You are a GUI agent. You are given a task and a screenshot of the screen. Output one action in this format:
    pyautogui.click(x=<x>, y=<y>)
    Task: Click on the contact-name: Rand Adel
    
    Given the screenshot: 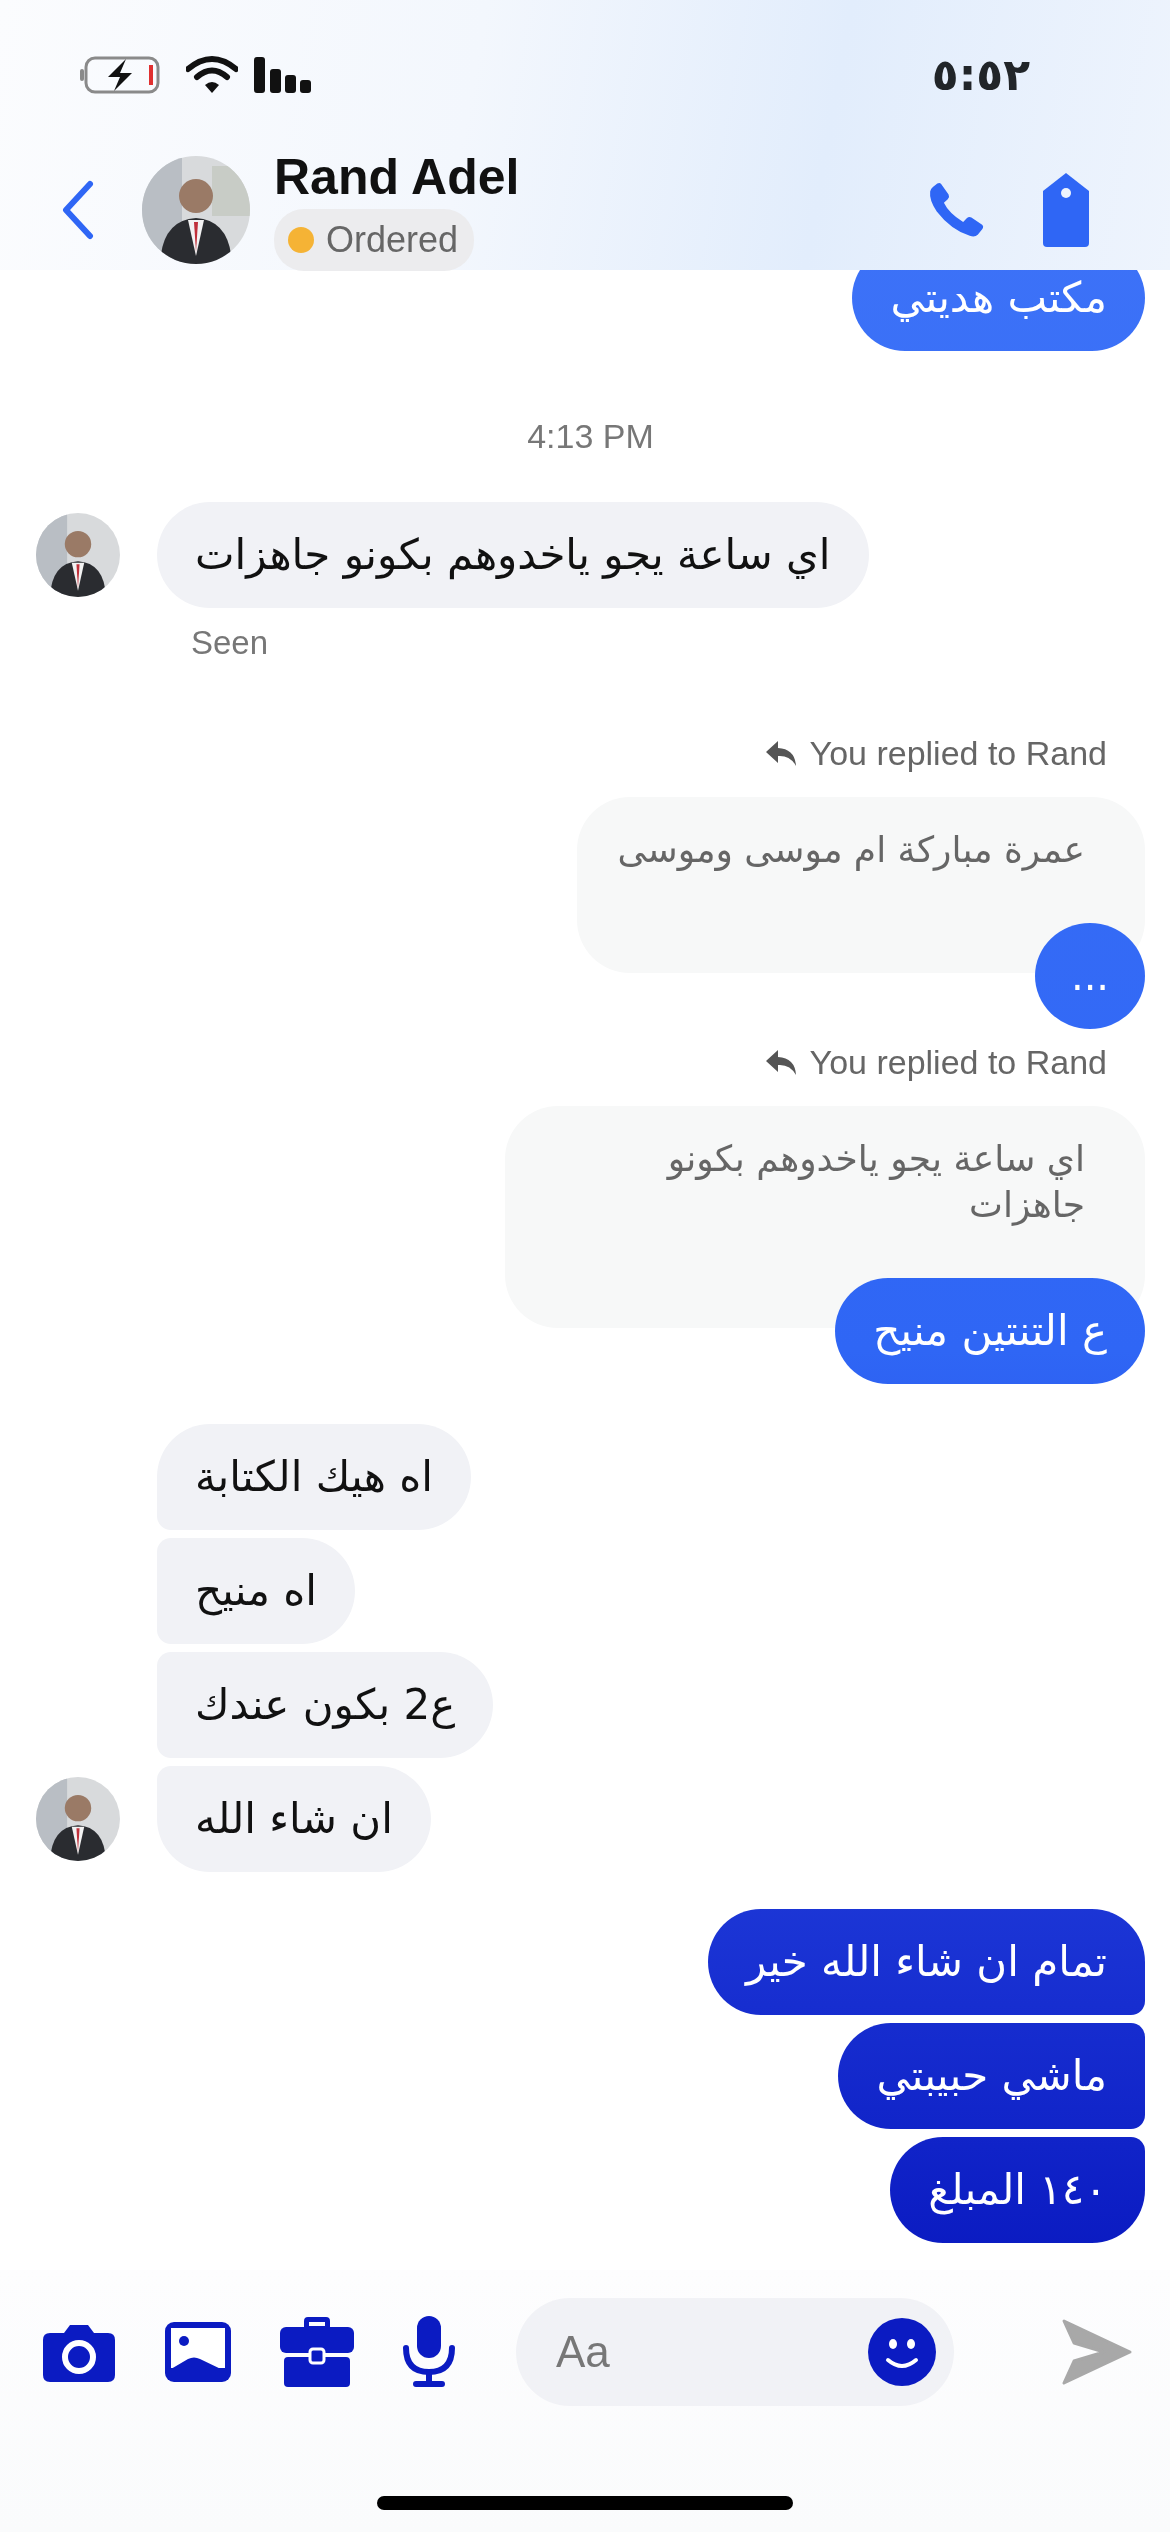 What is the action you would take?
    pyautogui.click(x=397, y=177)
    